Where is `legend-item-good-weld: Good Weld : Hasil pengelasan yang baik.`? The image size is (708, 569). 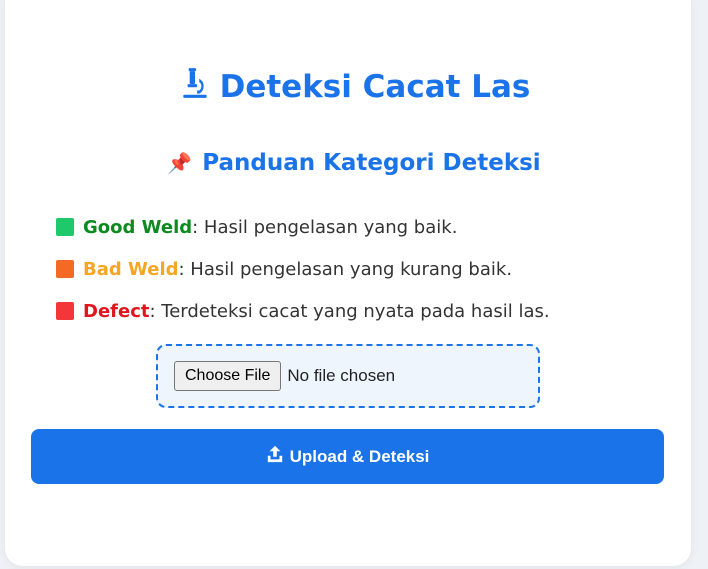
legend-item-good-weld: Good Weld : Hasil pengelasan yang baik. is located at coordinates (366, 227).